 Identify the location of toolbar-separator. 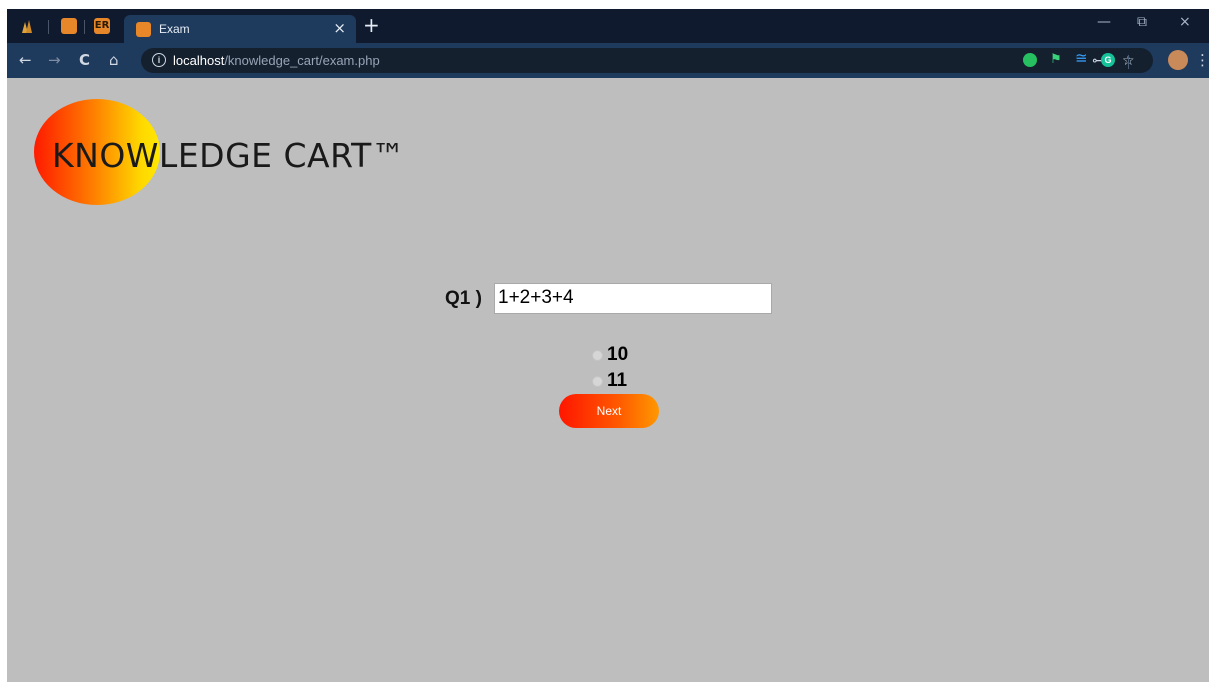
(1128, 62).